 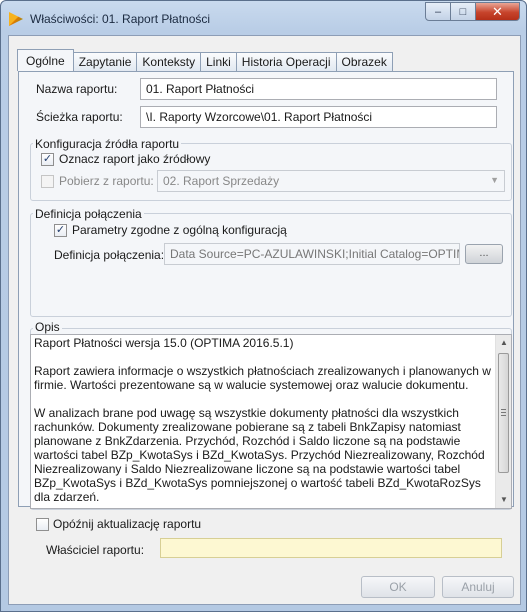 I want to click on connection-params-checkbox: ✓, so click(x=60, y=230).